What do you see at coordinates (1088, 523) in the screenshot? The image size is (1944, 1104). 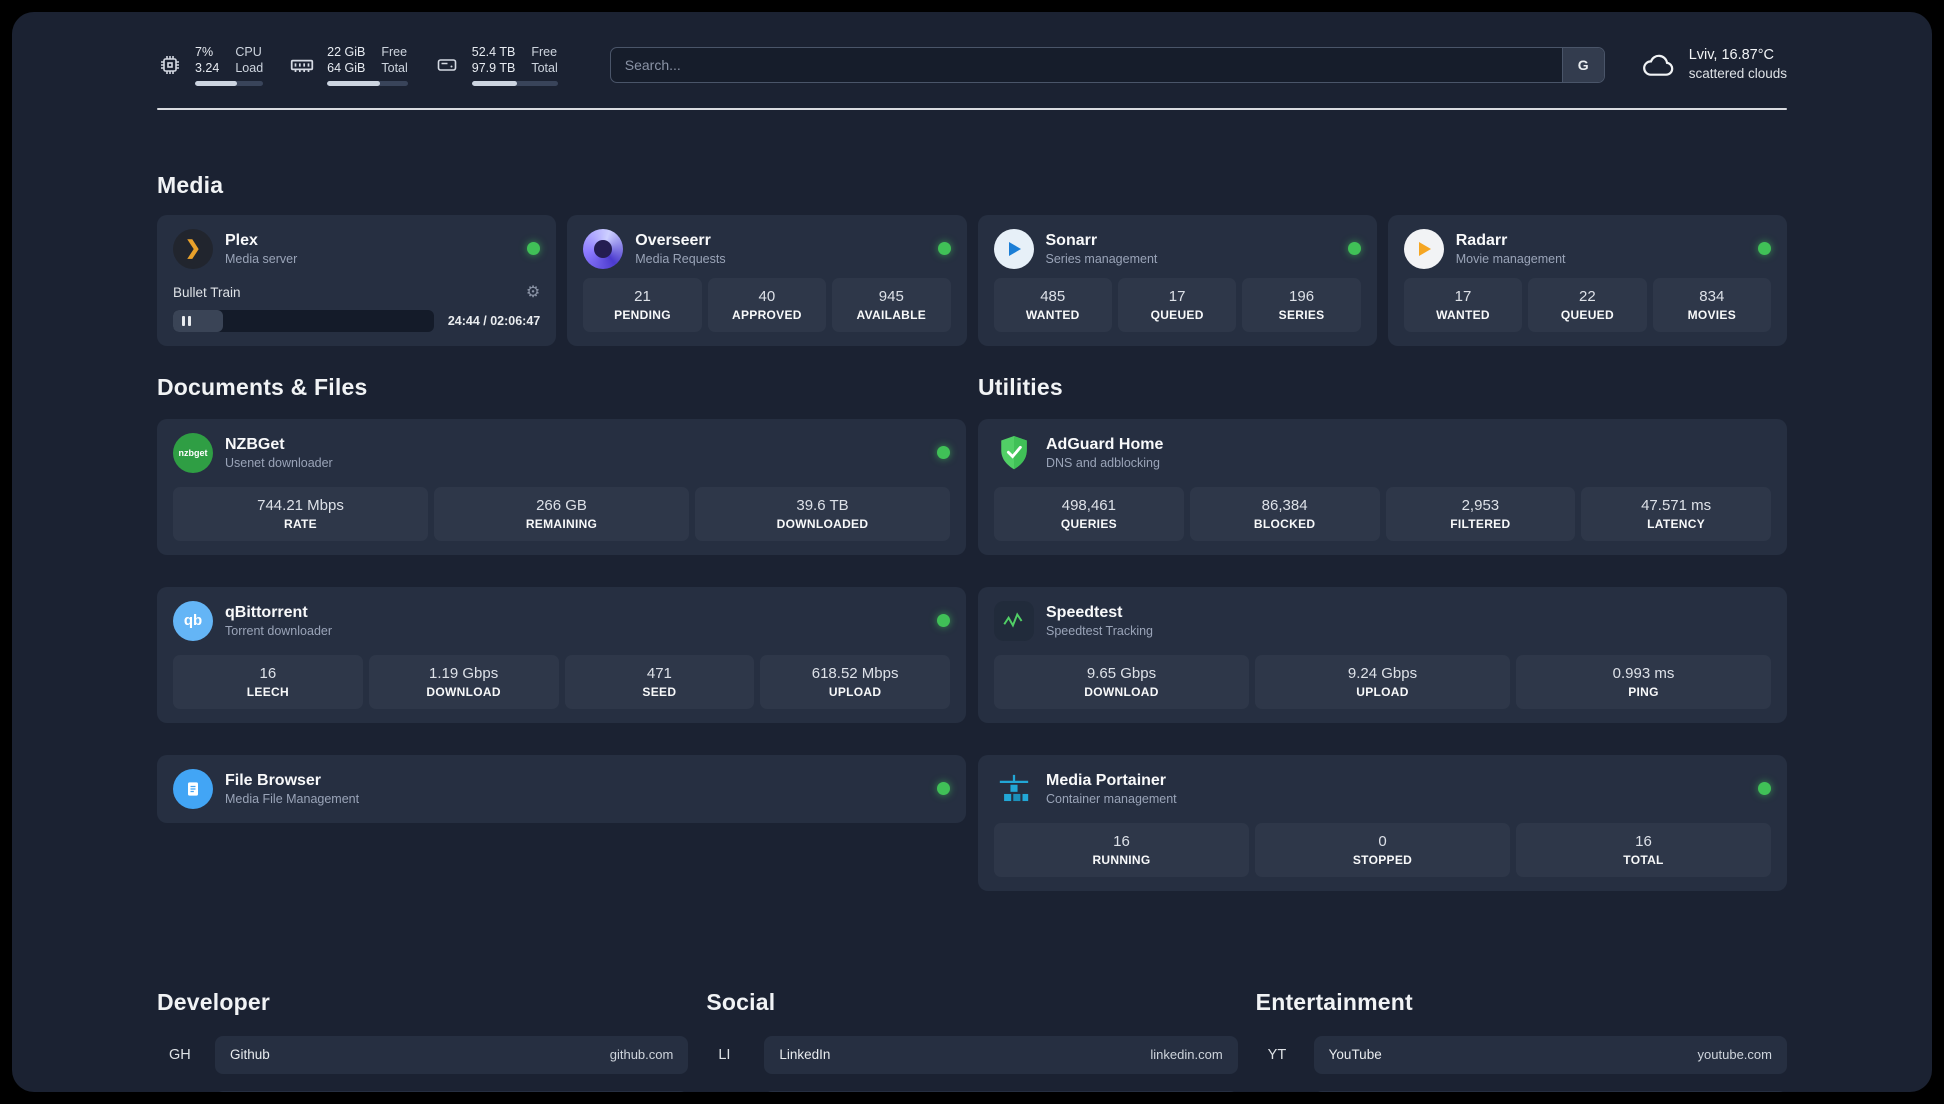 I see `stat-label: QUERIES` at bounding box center [1088, 523].